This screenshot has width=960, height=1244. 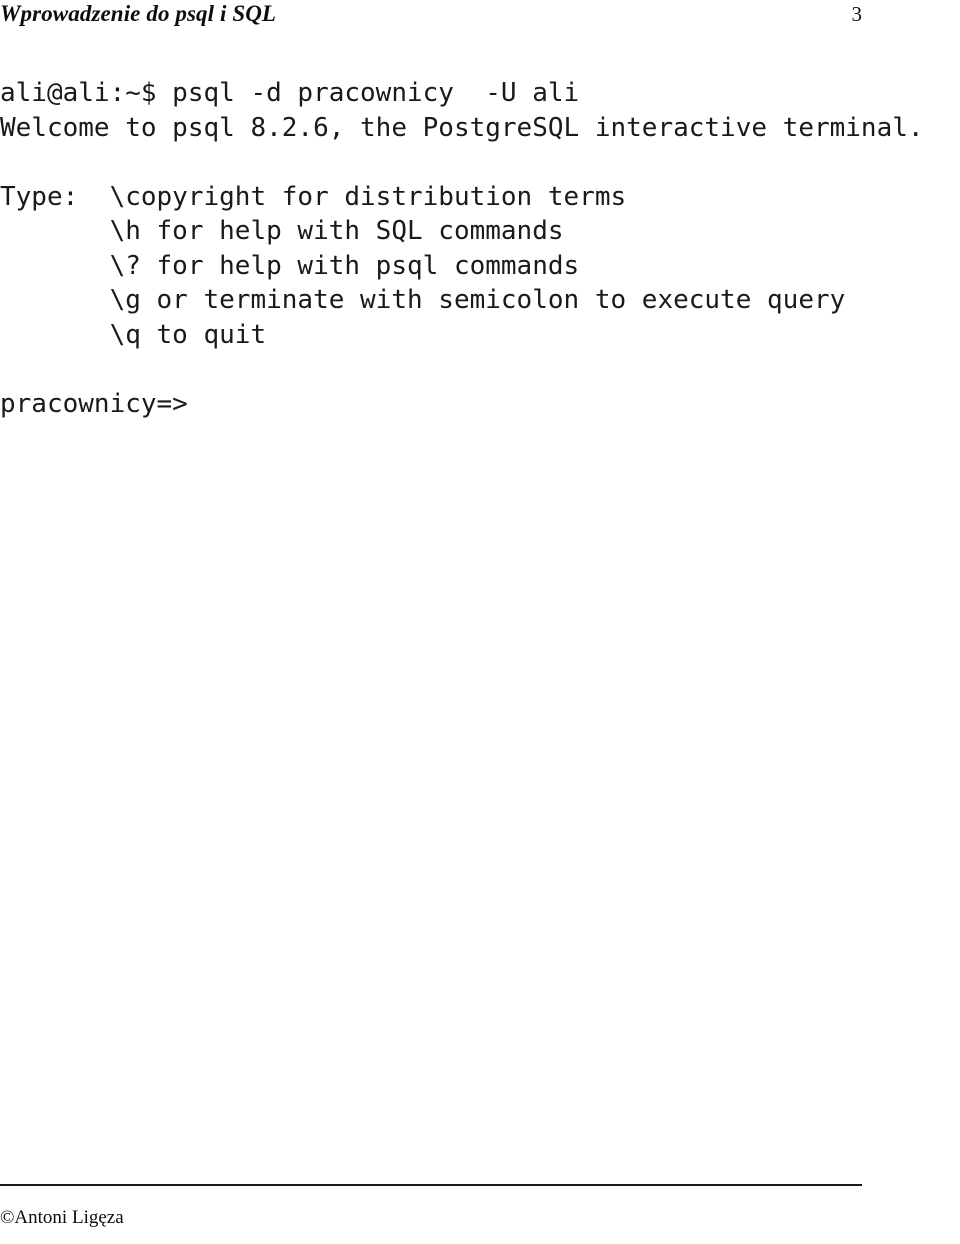 I want to click on terminal-line-help-sql: \h for help with SQL commands, so click(x=282, y=231).